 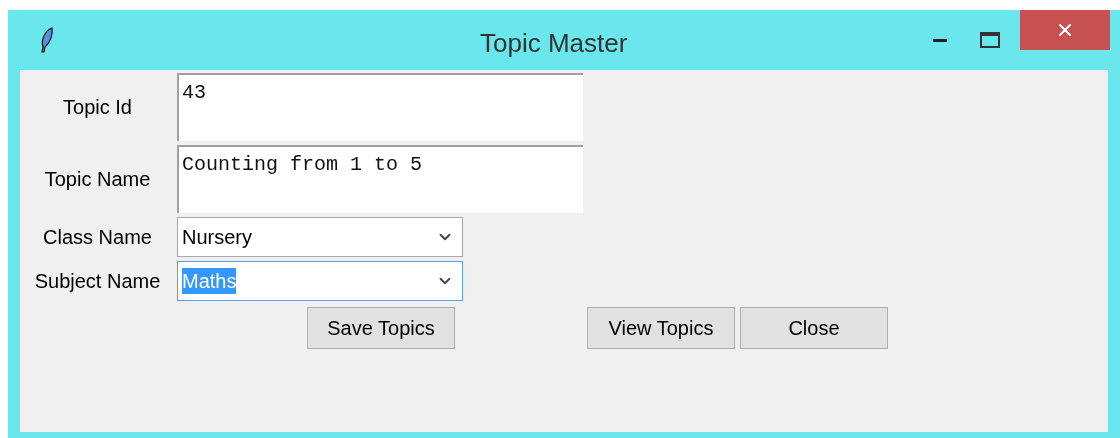 What do you see at coordinates (381, 328) in the screenshot?
I see `save-topics-button: Save Topics` at bounding box center [381, 328].